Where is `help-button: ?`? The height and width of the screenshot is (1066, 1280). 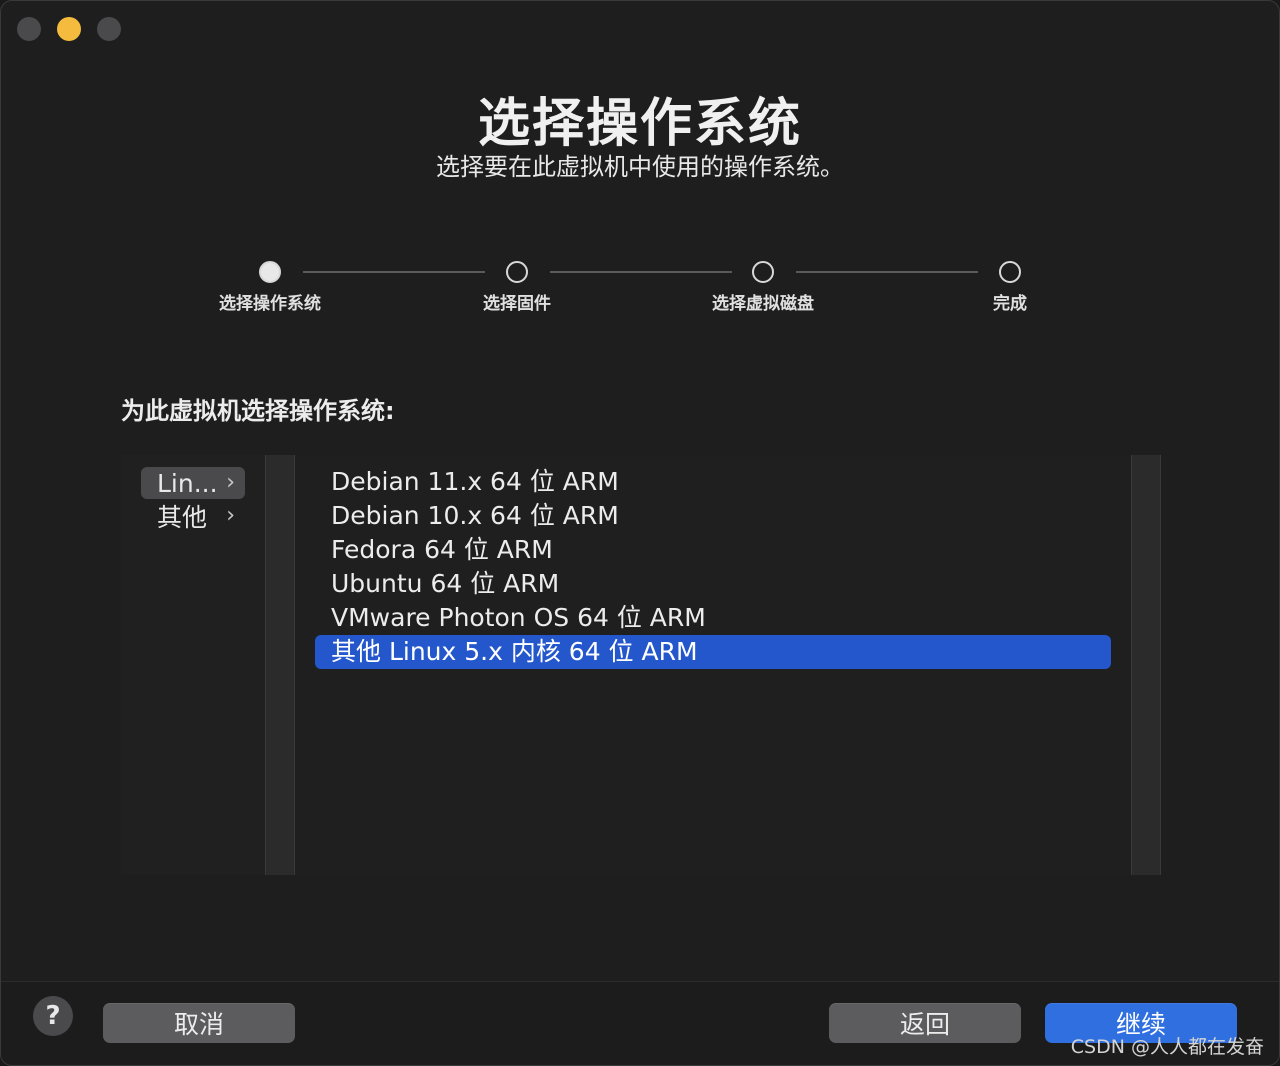
help-button: ? is located at coordinates (53, 1016).